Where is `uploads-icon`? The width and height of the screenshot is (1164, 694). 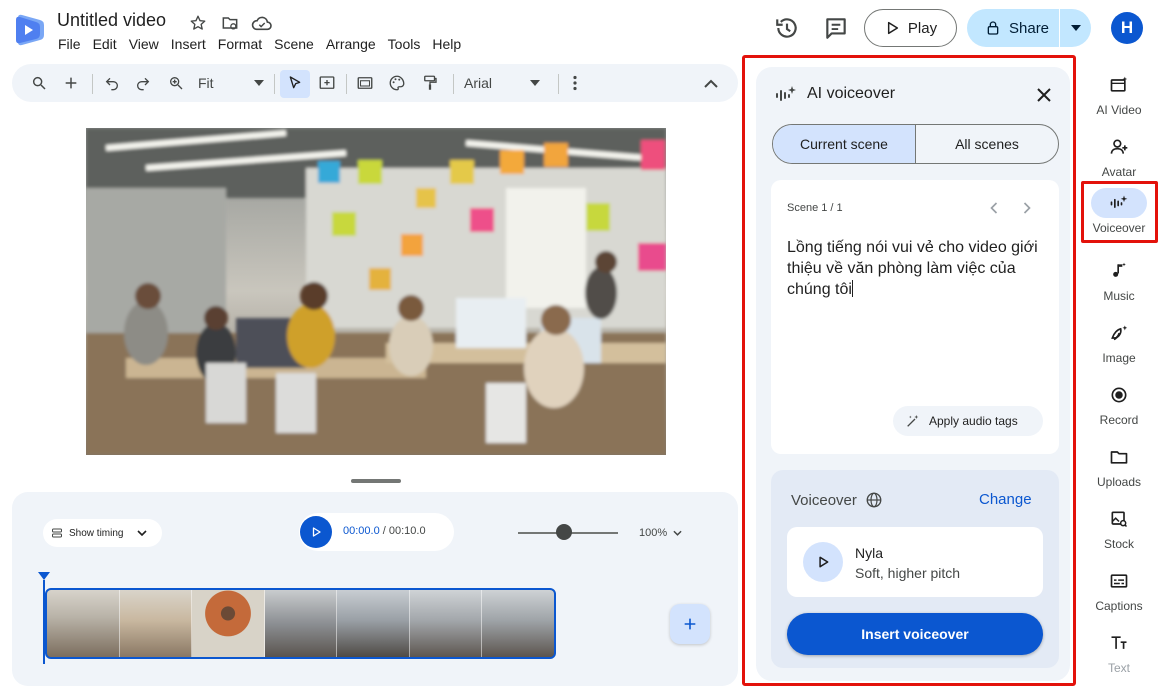 uploads-icon is located at coordinates (1119, 457).